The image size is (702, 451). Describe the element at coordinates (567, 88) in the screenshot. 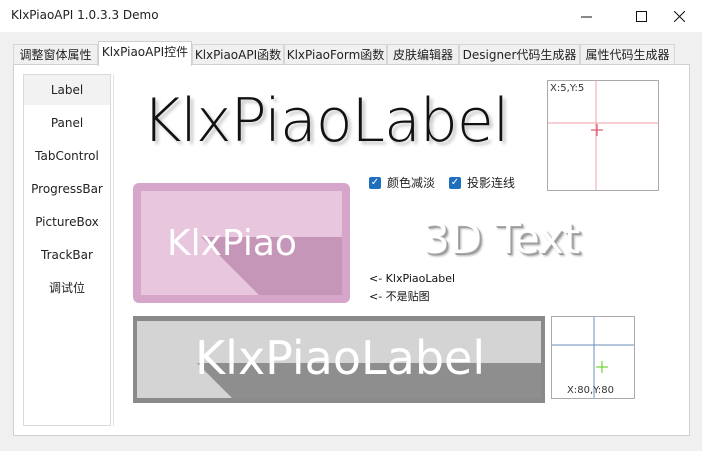

I see `coord-label-top: X:5,Y:5` at that location.